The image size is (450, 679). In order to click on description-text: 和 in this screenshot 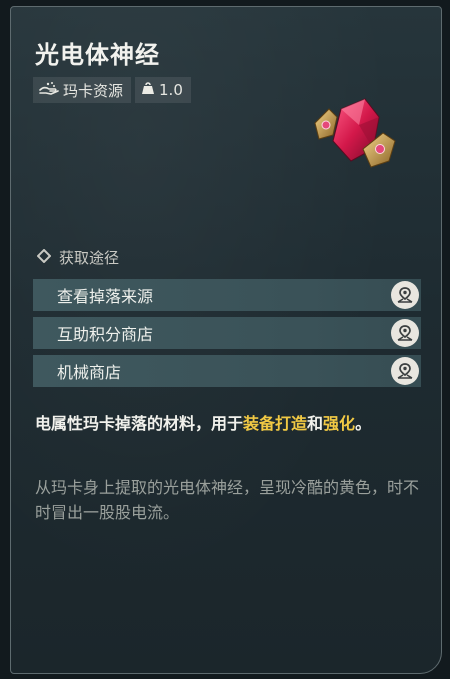, I will do `click(315, 423)`.